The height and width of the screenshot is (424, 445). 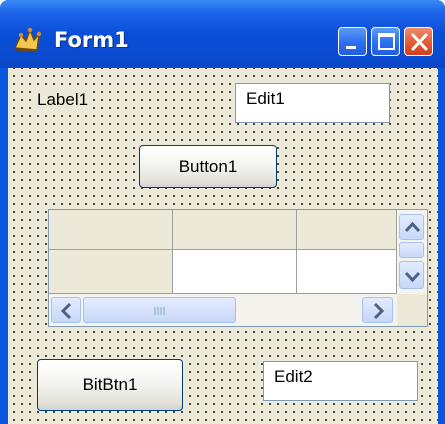 I want to click on label1: Label1, so click(x=63, y=100).